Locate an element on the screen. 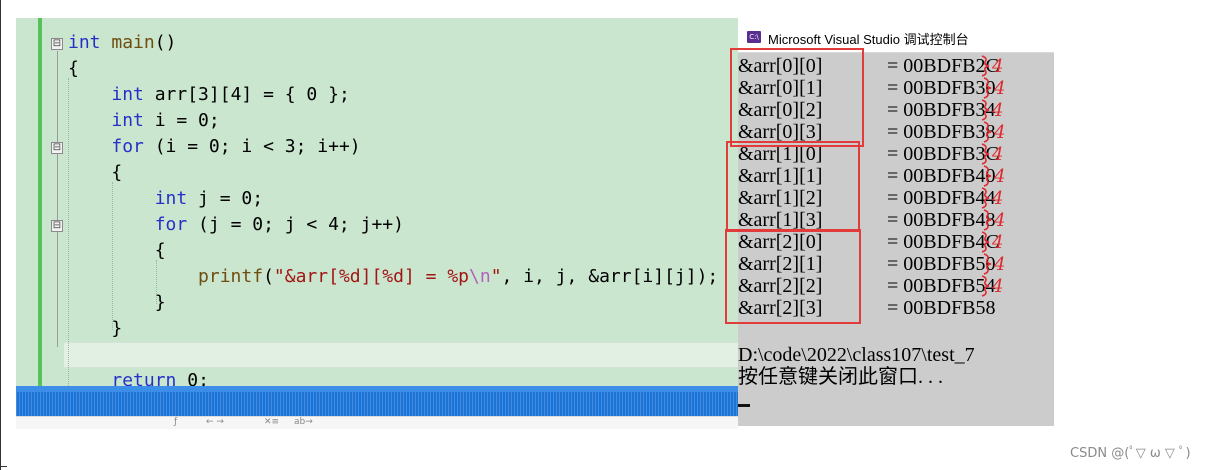 This screenshot has height=470, width=1217. code-token: arr[3][4] = { 0 }; is located at coordinates (246, 94).